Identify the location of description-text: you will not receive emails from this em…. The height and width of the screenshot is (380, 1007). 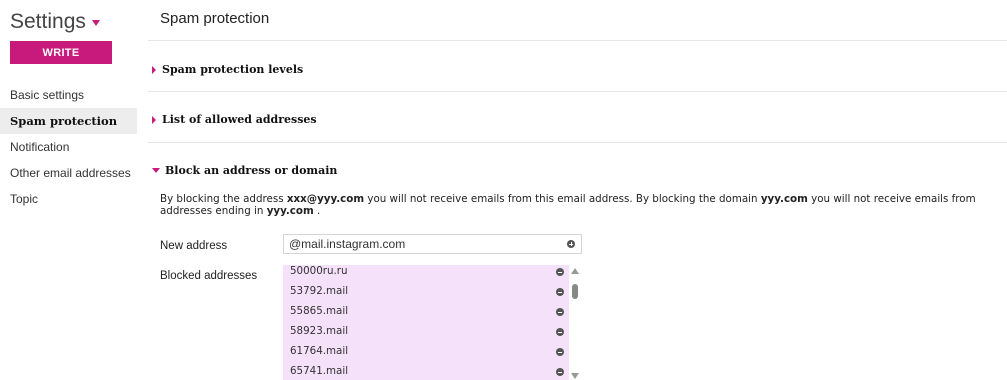
(562, 199).